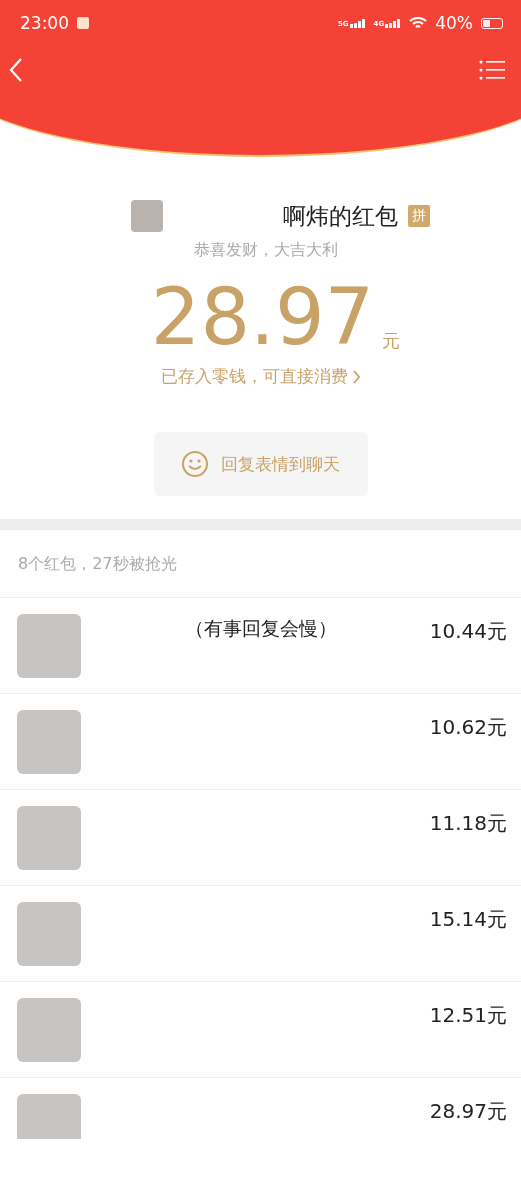 The height and width of the screenshot is (1179, 521). What do you see at coordinates (454, 23) in the screenshot?
I see `battery-percent: 40%` at bounding box center [454, 23].